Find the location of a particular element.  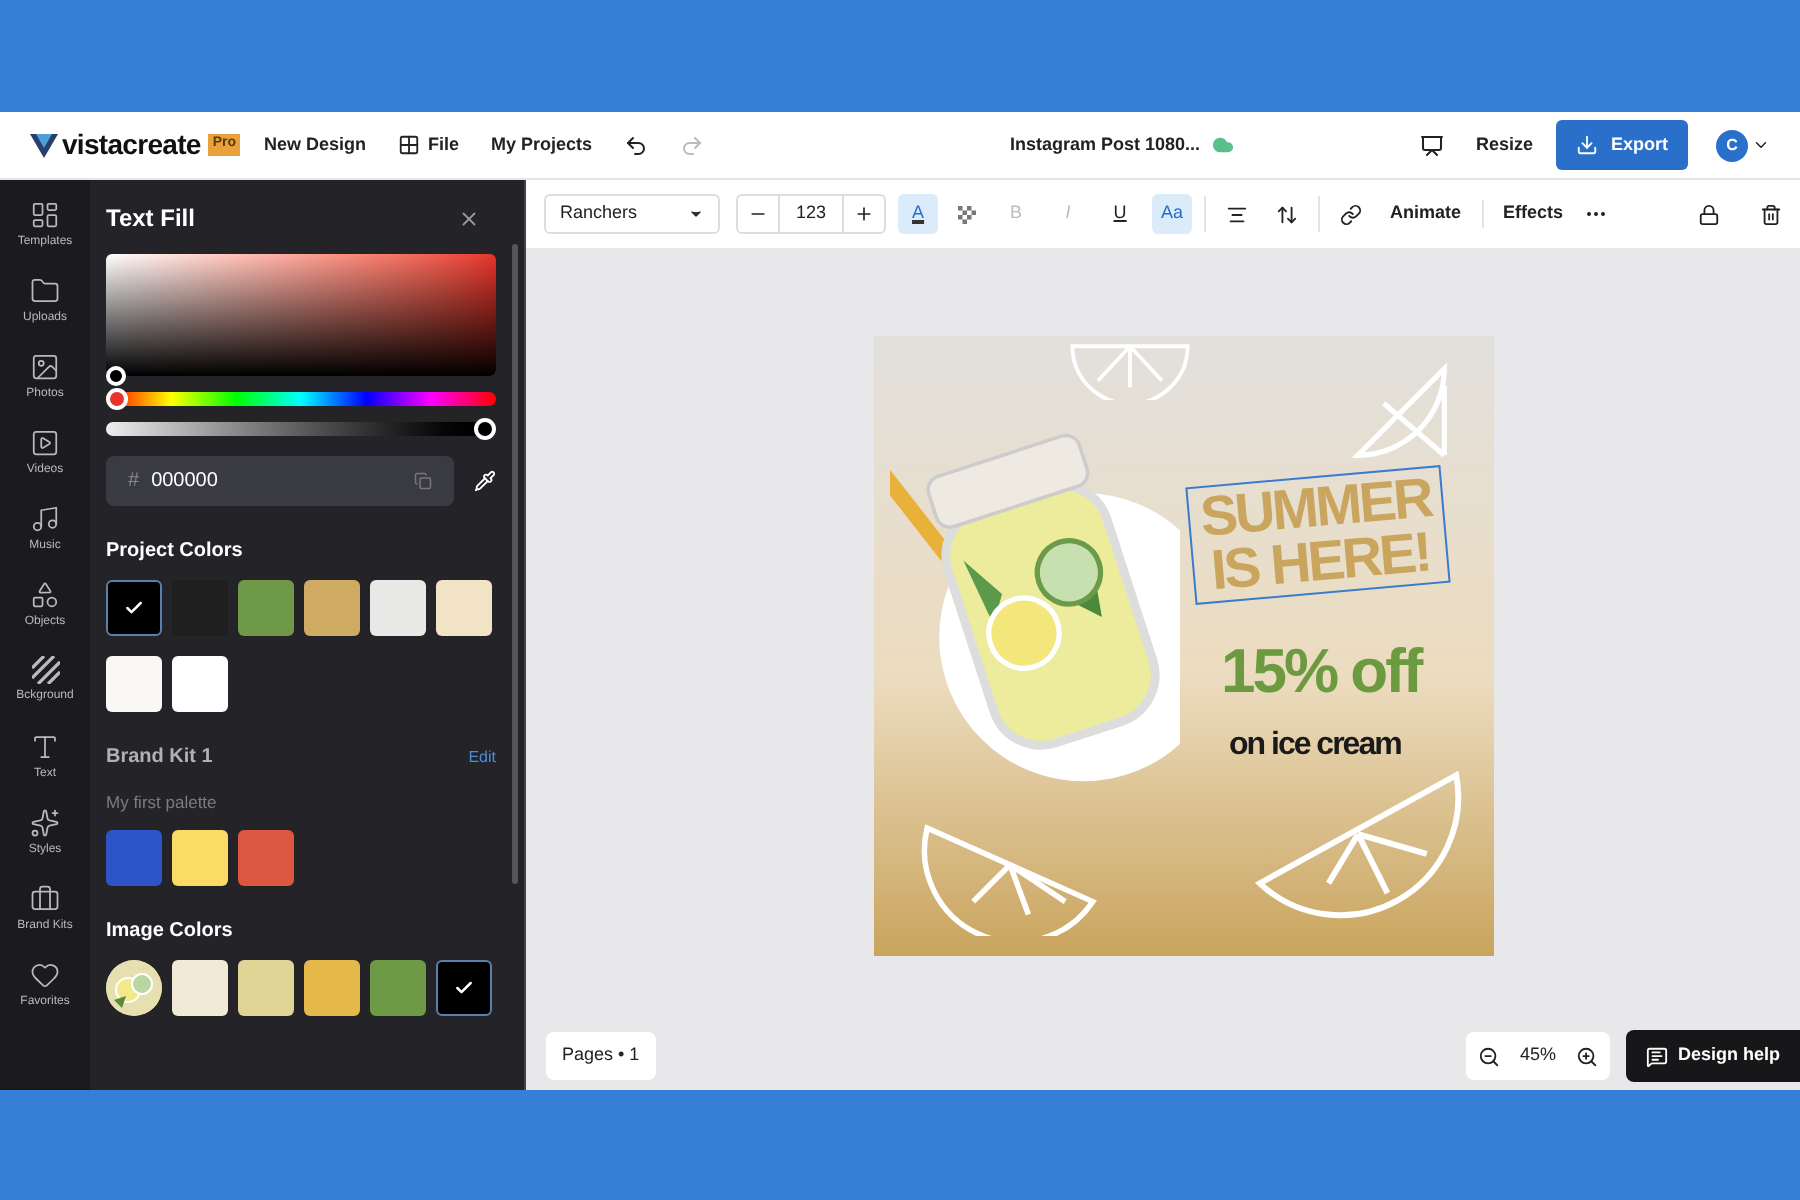

logo-icon is located at coordinates (44, 145).